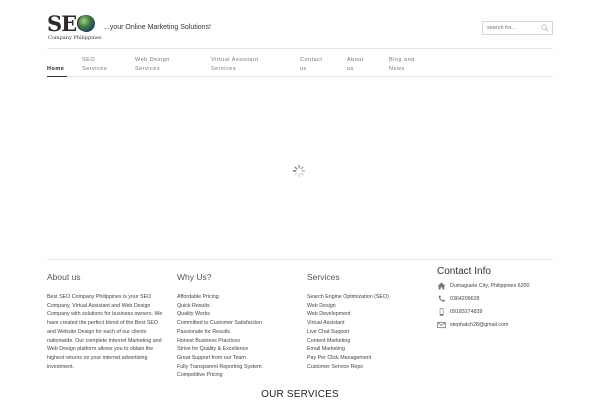  I want to click on address-text: Dumaguete City, Philippines 6200, so click(490, 286).